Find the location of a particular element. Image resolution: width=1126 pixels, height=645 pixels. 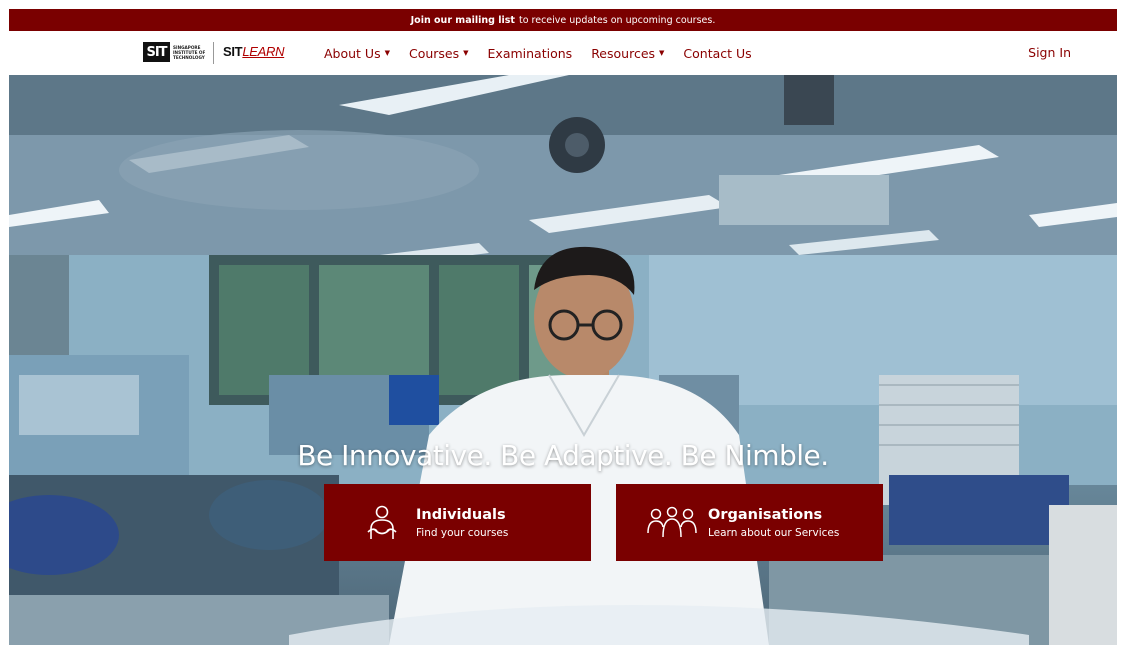

hero-tagline: Be Innovative. Be Adaptive. Be Nimble. is located at coordinates (563, 455).